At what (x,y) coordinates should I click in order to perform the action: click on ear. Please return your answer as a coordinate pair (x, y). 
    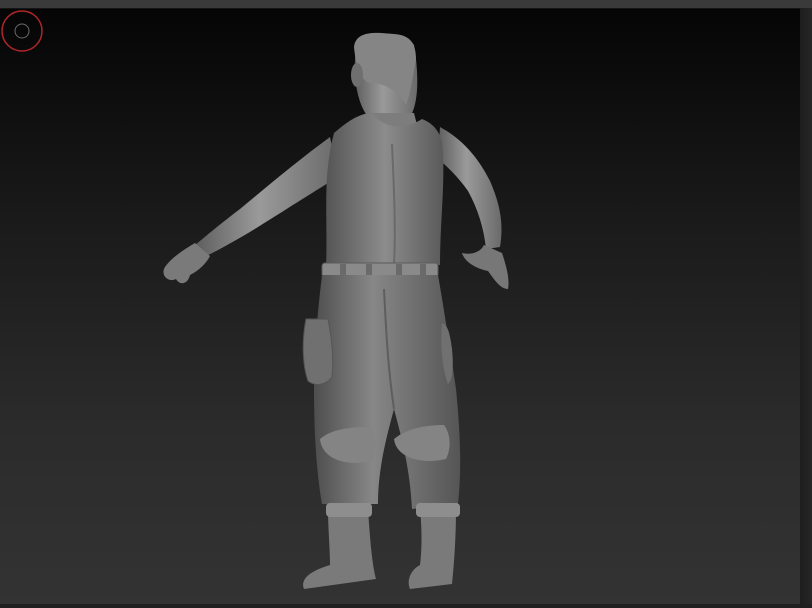
    Looking at the image, I should click on (357, 75).